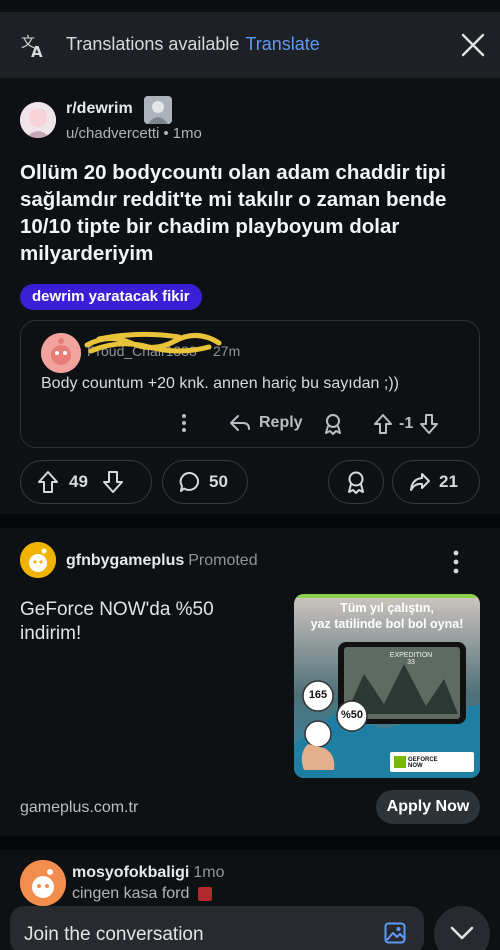 Image resolution: width=500 pixels, height=950 pixels. I want to click on translate-icon: 文 A, so click(32, 47).